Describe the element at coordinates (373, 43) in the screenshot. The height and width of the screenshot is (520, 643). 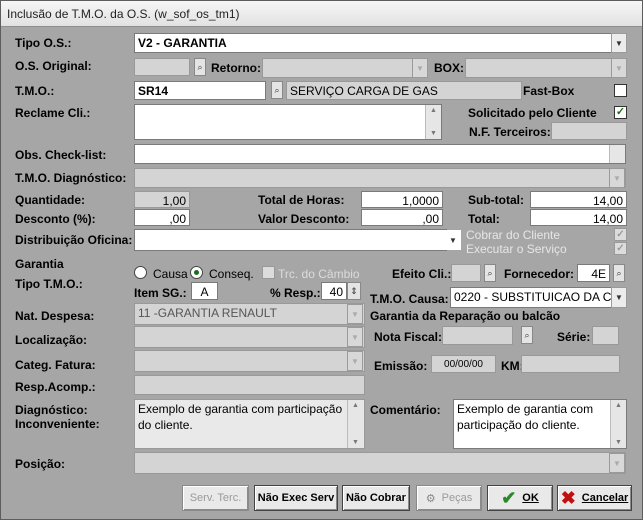
I see `tipo-os-select: V2 - GARANTIA` at that location.